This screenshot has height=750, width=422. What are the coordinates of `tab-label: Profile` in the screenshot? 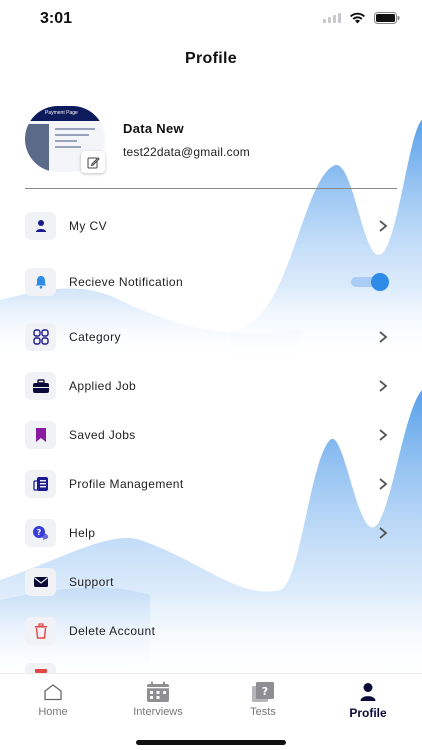 It's located at (368, 713).